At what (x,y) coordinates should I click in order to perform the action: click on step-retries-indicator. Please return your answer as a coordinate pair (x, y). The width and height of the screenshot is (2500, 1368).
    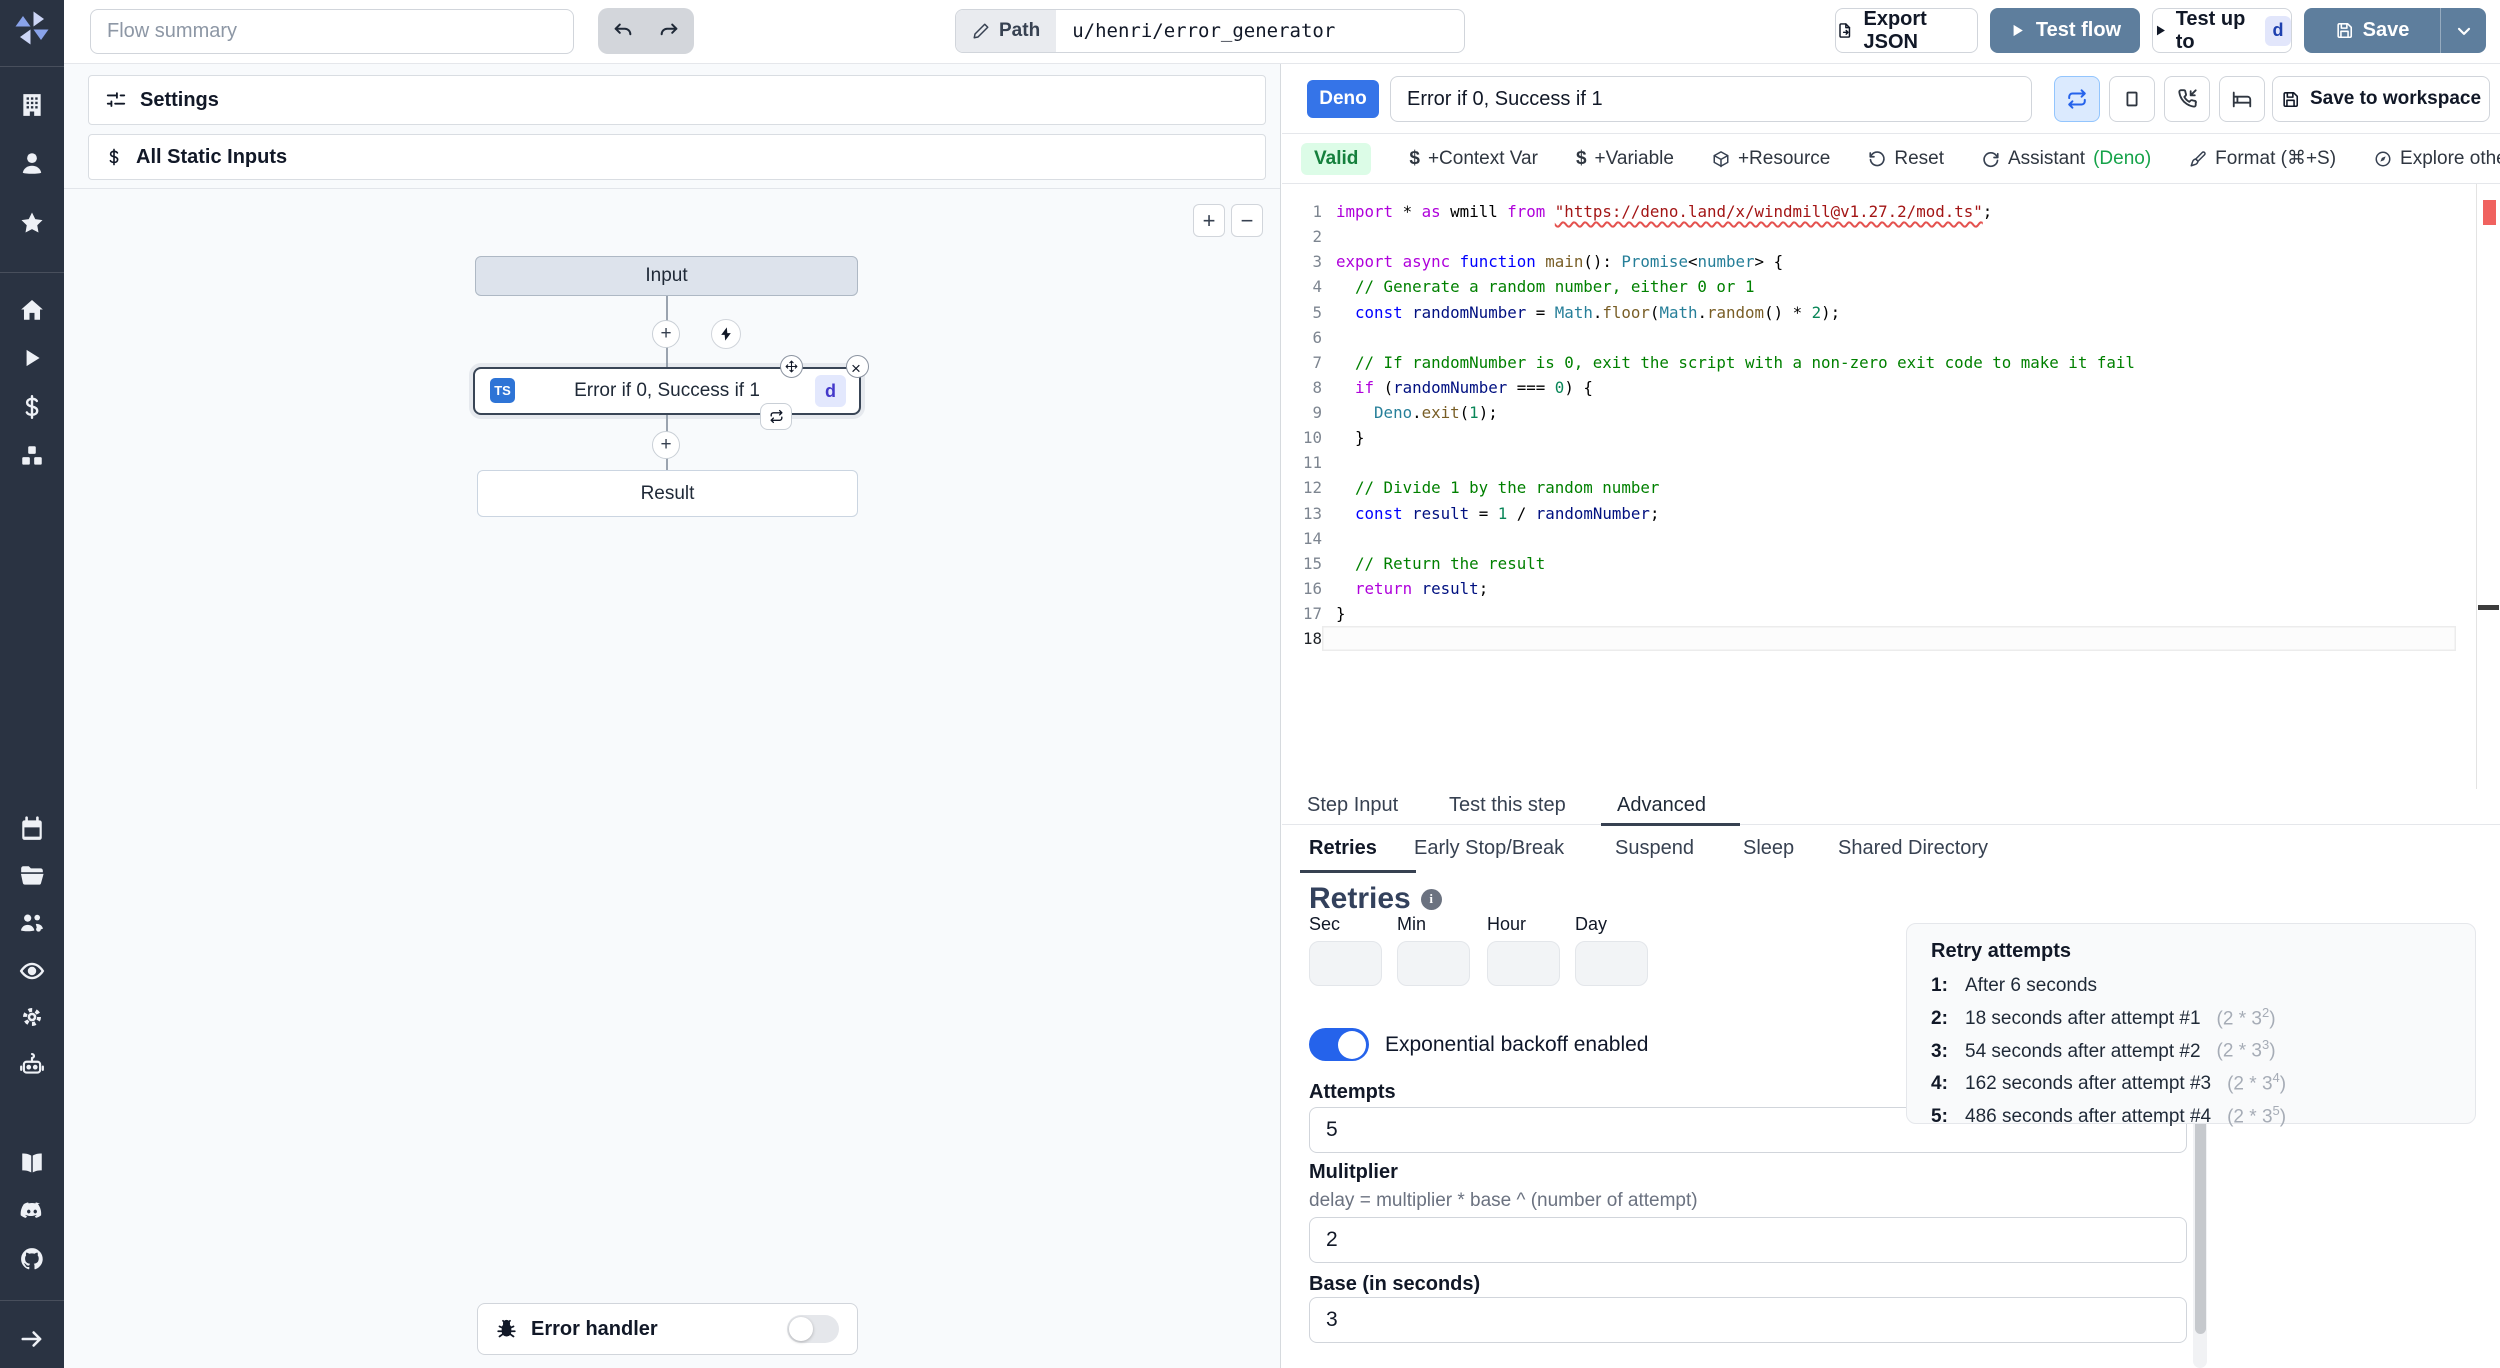
    Looking at the image, I should click on (776, 416).